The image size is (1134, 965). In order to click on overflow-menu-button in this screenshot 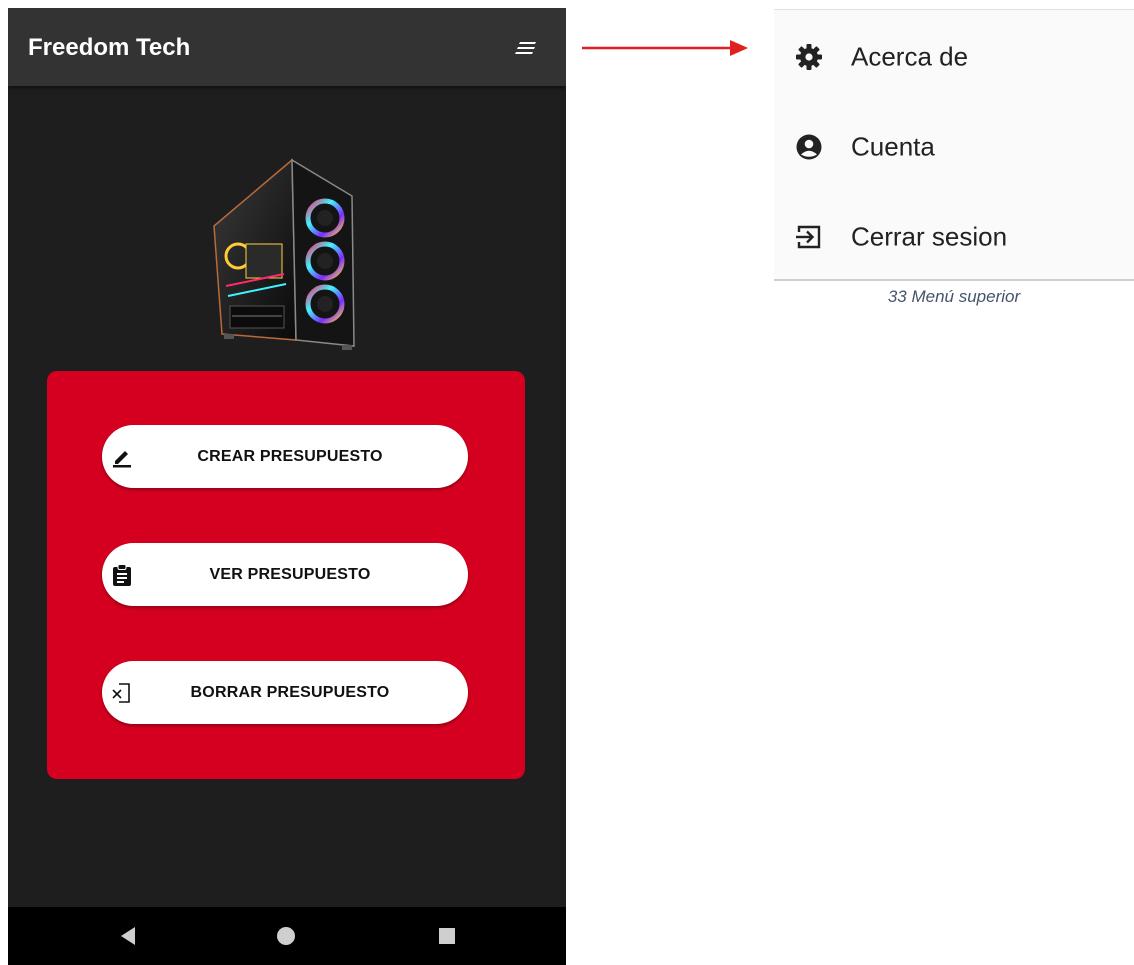, I will do `click(526, 48)`.